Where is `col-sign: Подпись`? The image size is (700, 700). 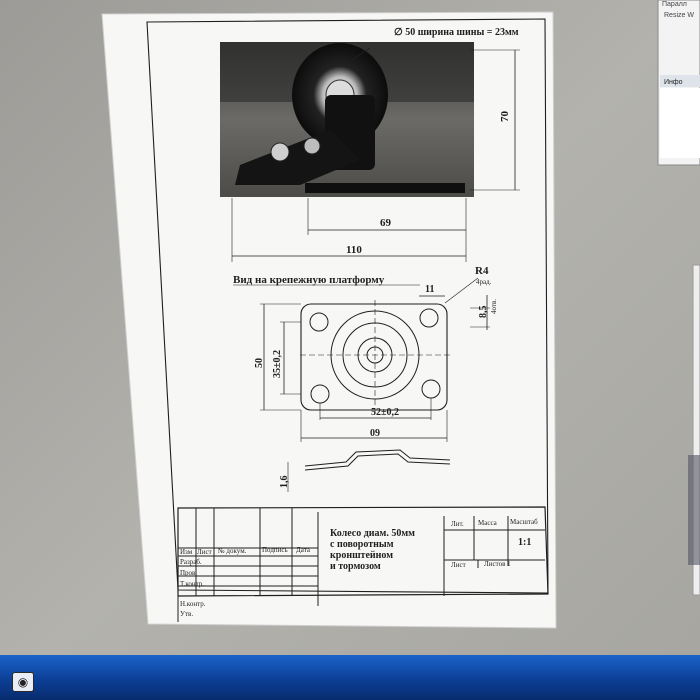 col-sign: Подпись is located at coordinates (275, 550).